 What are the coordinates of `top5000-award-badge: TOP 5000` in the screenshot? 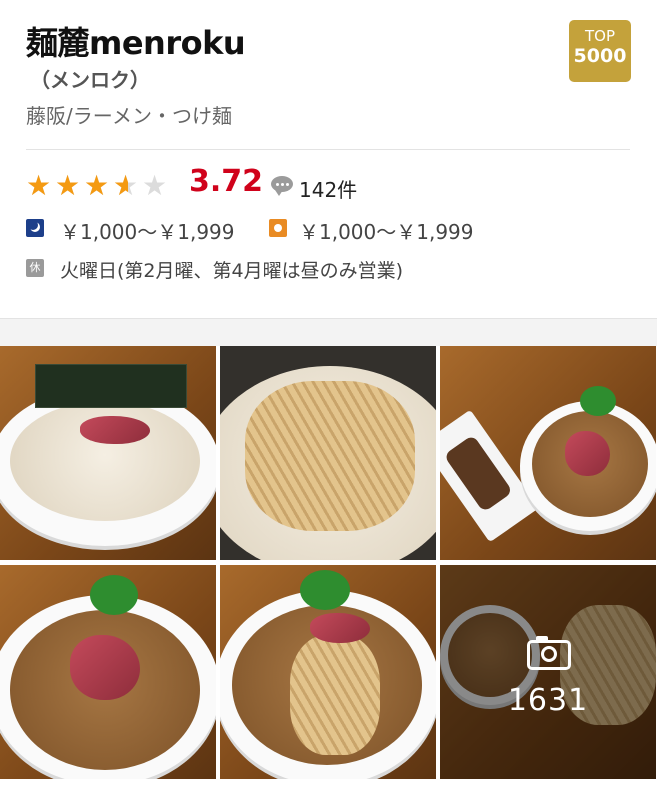 It's located at (600, 51).